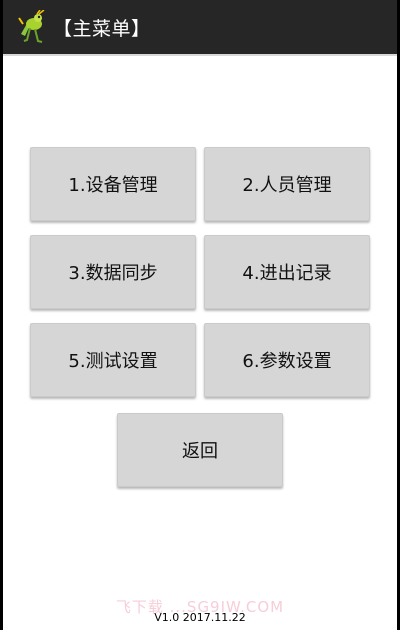  I want to click on grasshopper-icon, so click(31, 26).